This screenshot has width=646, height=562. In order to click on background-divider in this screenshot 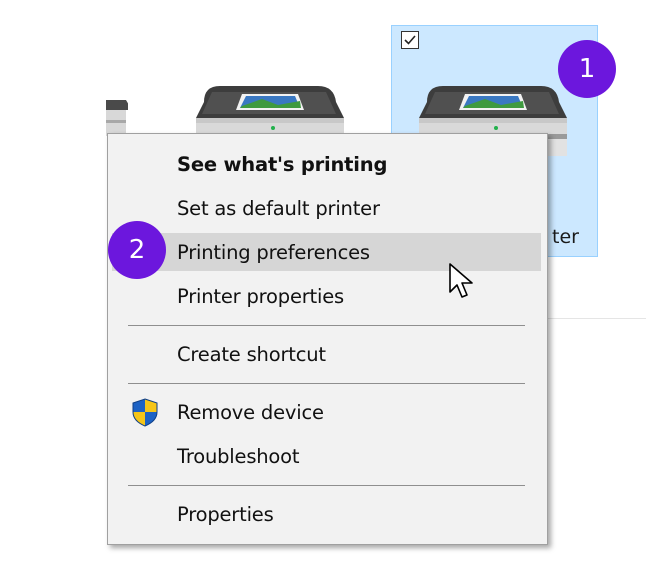, I will do `click(597, 318)`.